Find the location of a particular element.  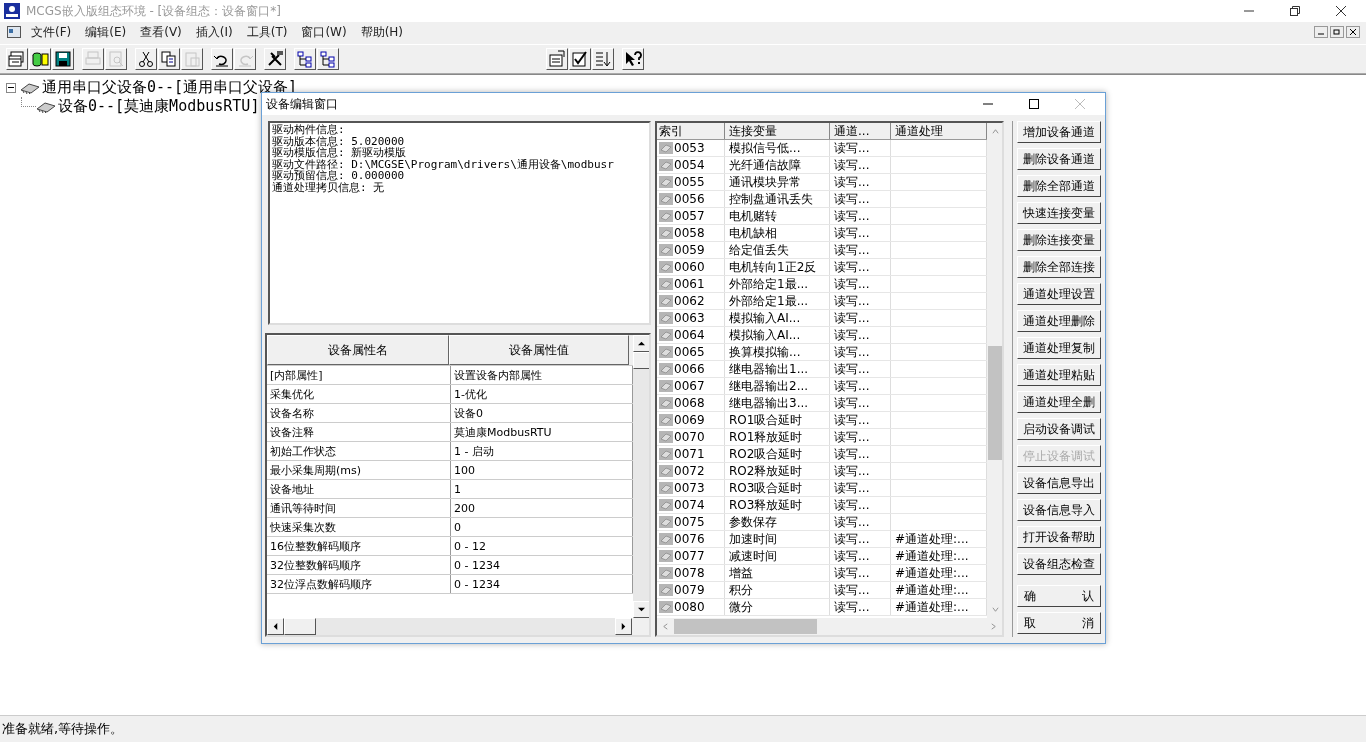

channel-variable: 参数保存 is located at coordinates (777, 522).